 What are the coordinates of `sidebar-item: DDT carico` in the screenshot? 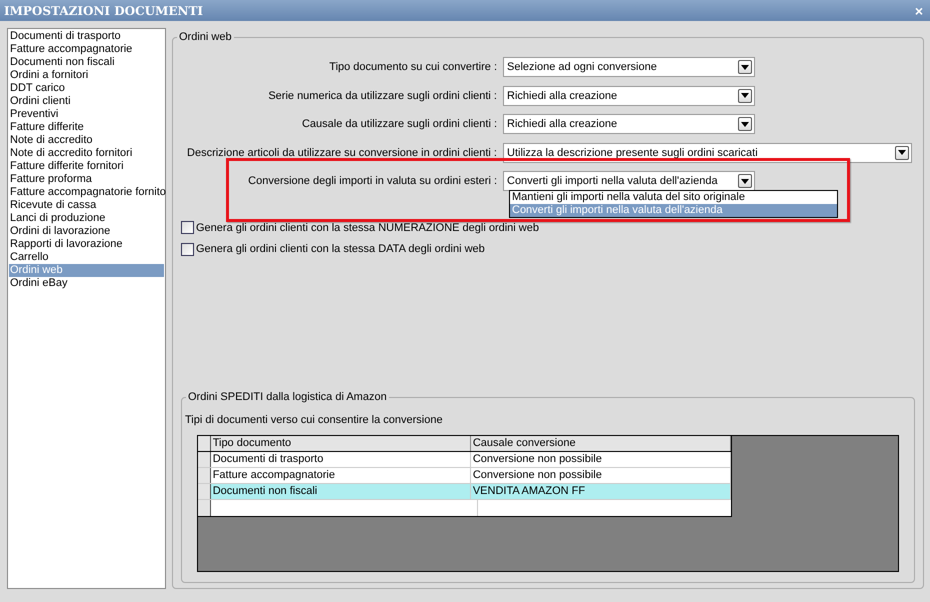 It's located at (86, 88).